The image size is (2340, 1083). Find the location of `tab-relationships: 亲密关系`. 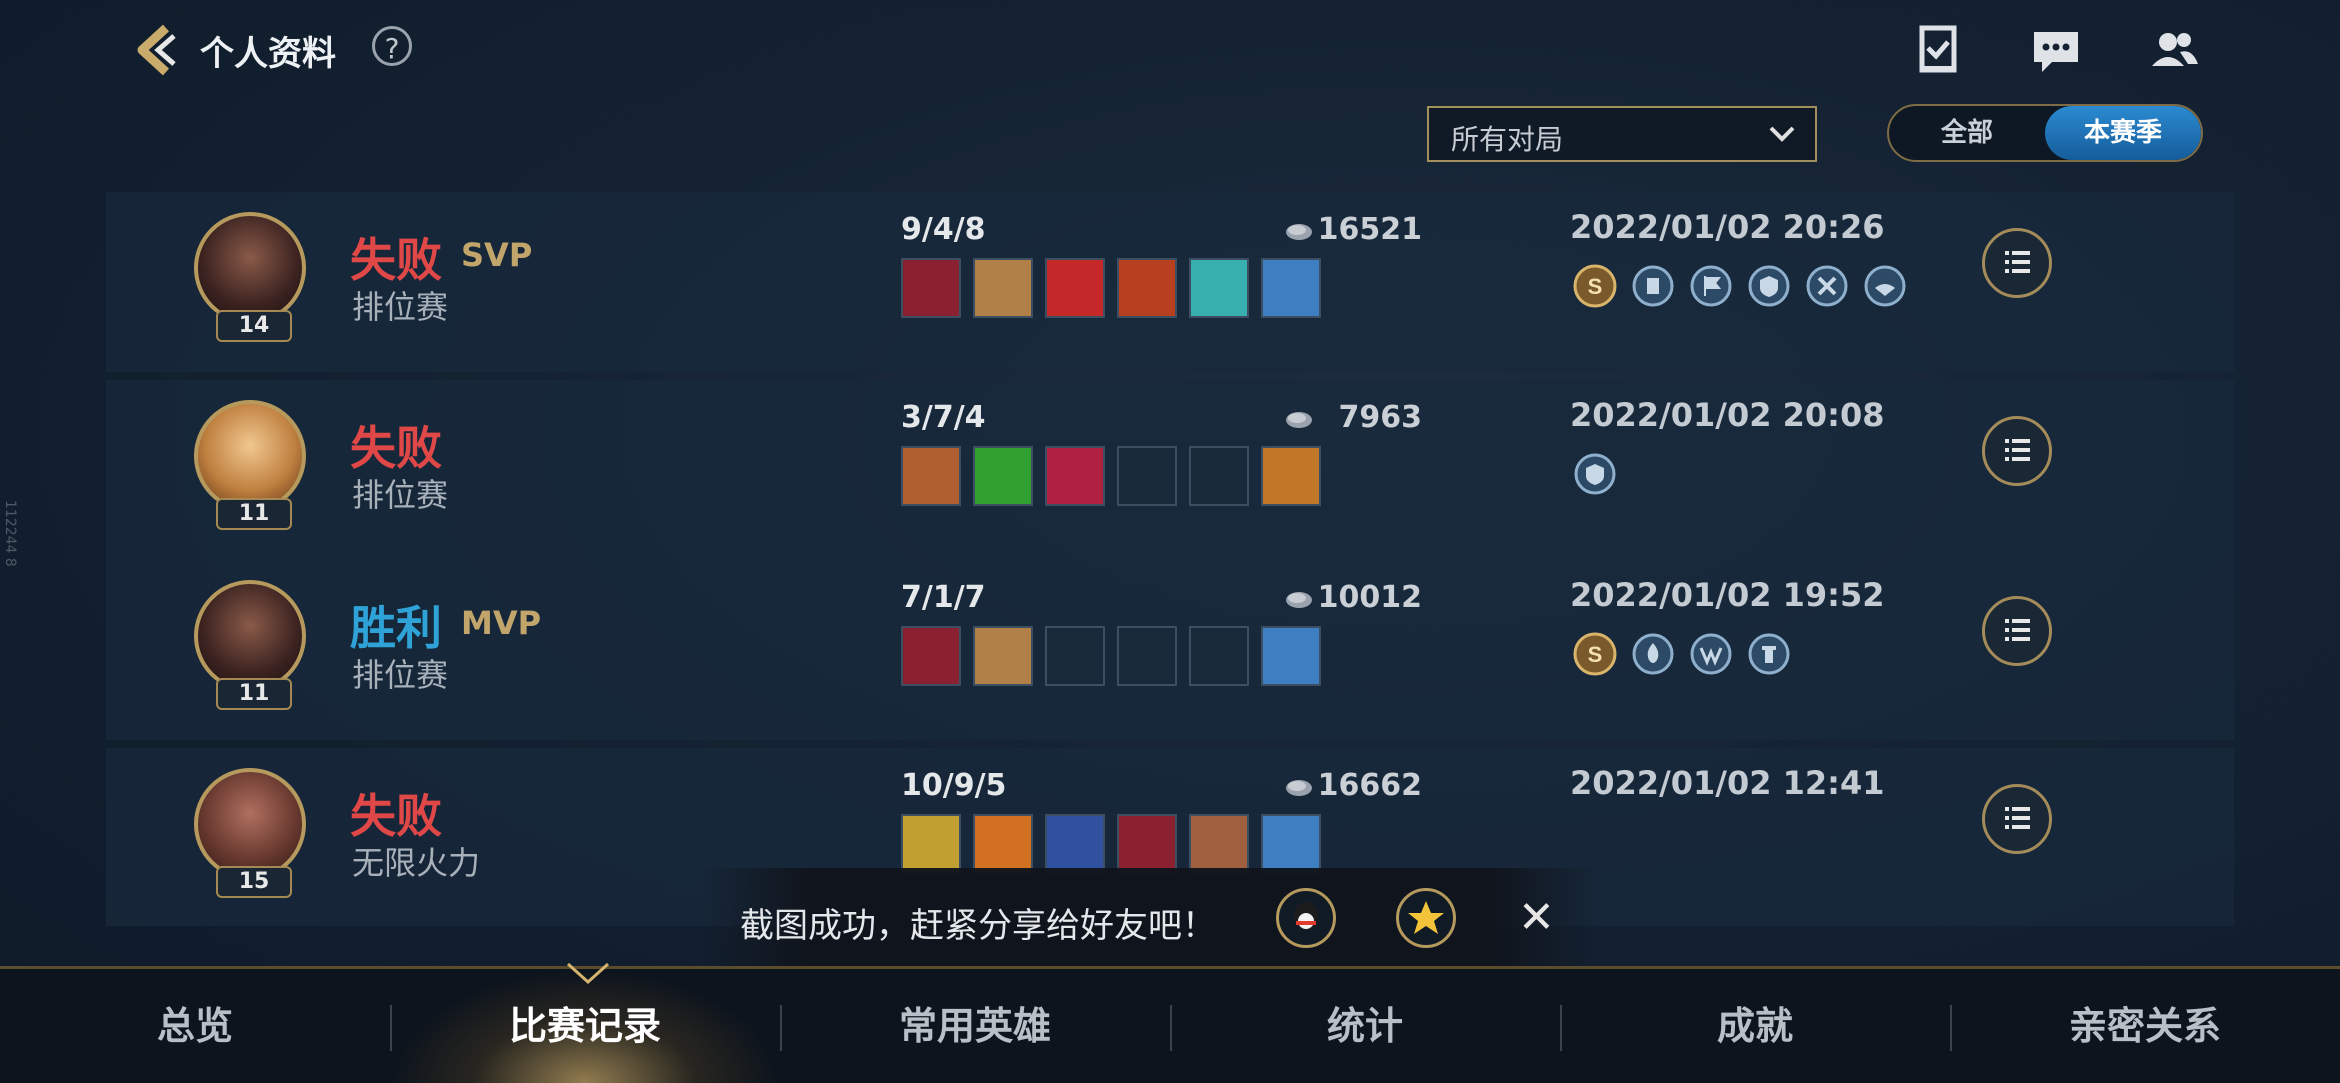

tab-relationships: 亲密关系 is located at coordinates (2145, 1026).